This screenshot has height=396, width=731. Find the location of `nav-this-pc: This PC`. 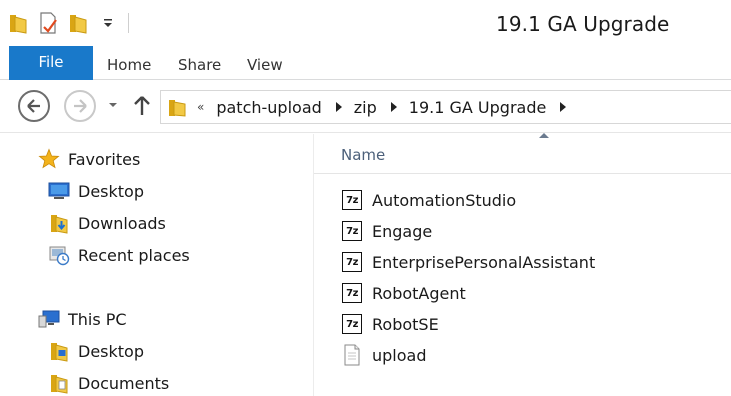

nav-this-pc: This PC is located at coordinates (82, 319).